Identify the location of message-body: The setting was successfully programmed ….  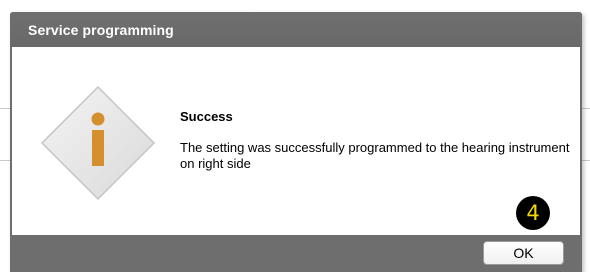
(375, 155).